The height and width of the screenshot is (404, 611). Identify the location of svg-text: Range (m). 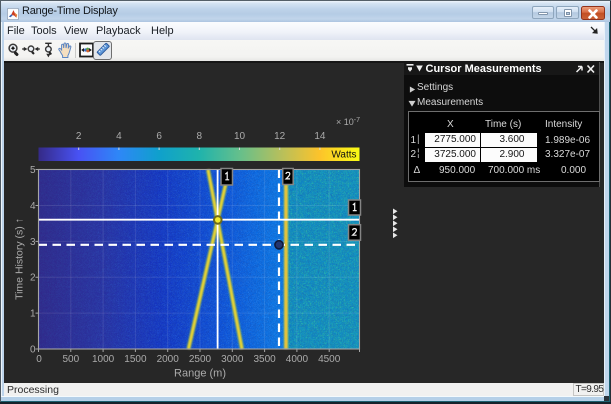
(200, 374).